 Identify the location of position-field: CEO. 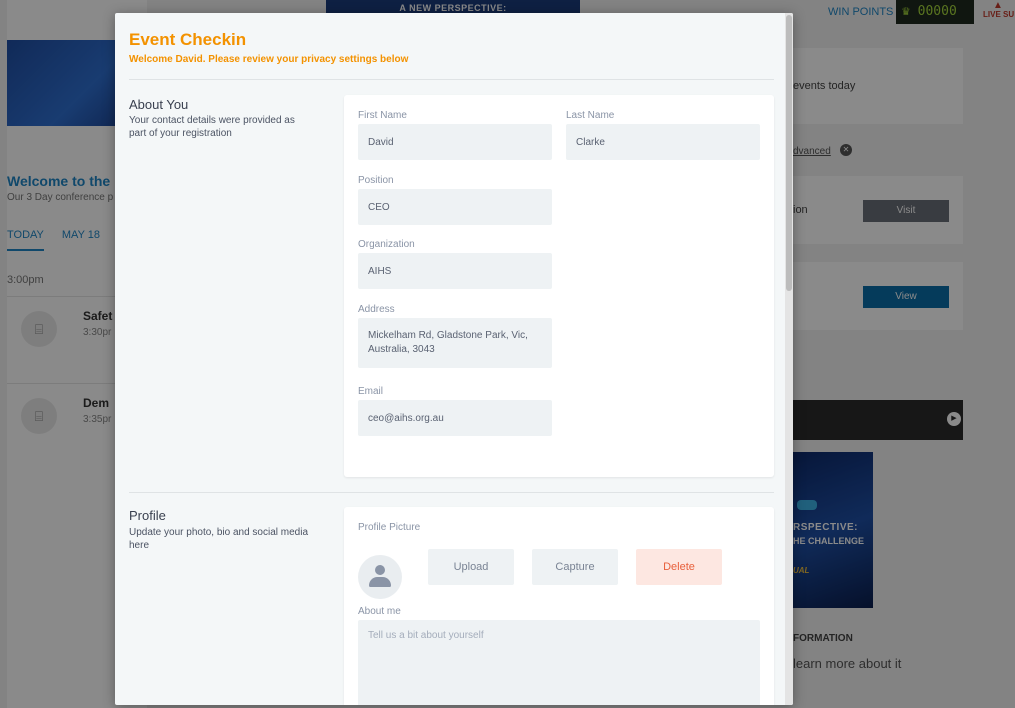
(455, 207).